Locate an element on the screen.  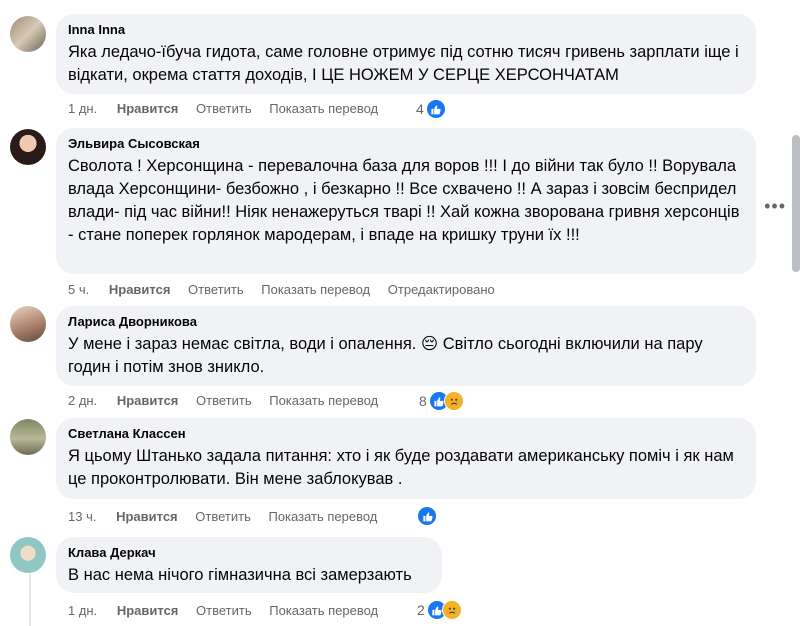
comment-actions: 2 дн. Нравится Ответить Показать перевод is located at coordinates (230, 401).